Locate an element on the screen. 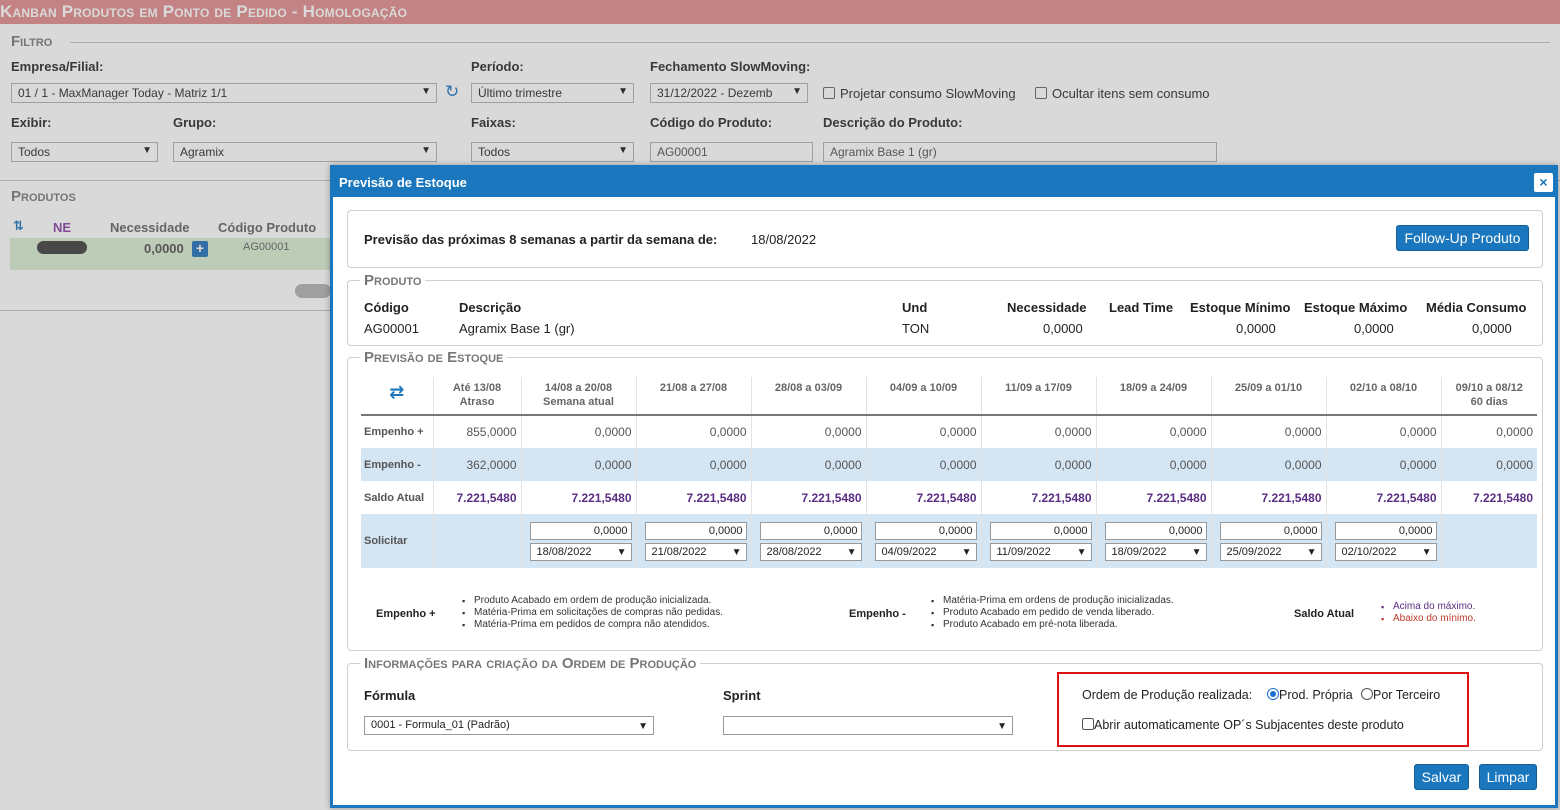  col-header: 21/08 a 27/08 is located at coordinates (693, 396).